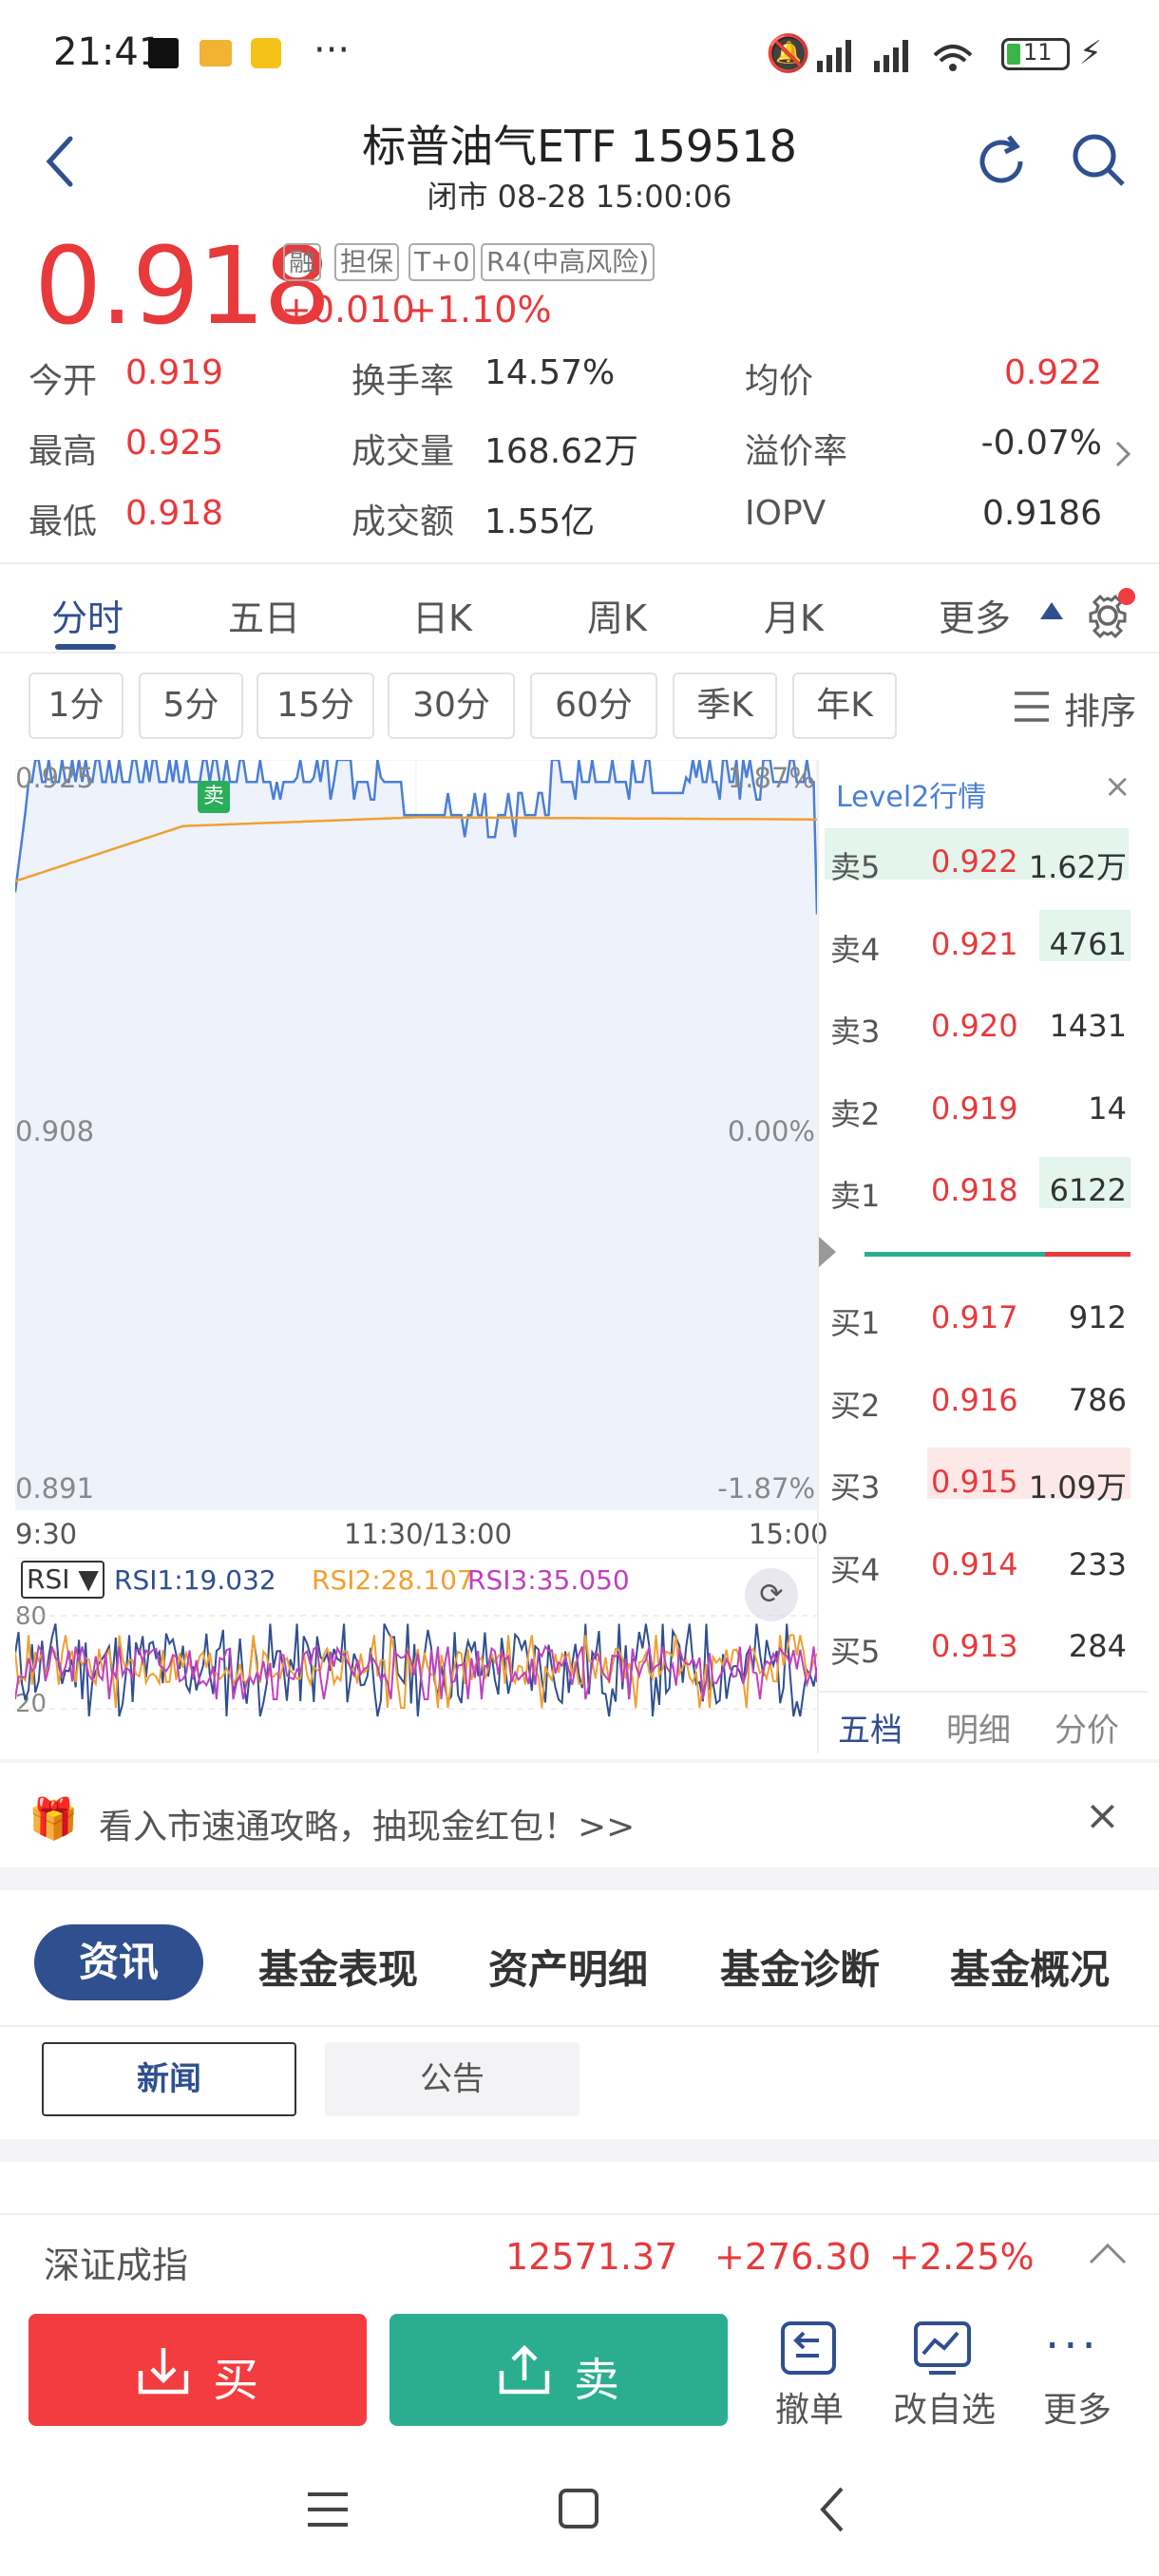  What do you see at coordinates (76, 705) in the screenshot?
I see `period-1min: 1分` at bounding box center [76, 705].